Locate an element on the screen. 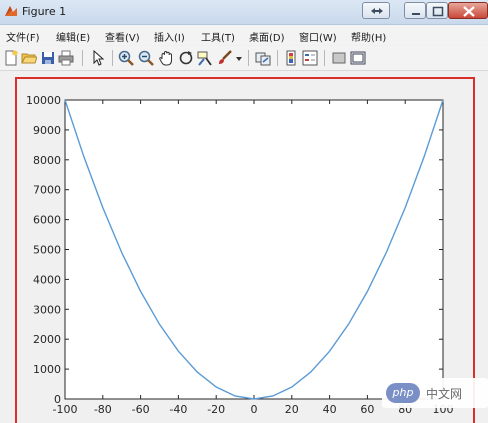 This screenshot has height=423, width=488. watermark-text: 中文网 is located at coordinates (444, 394).